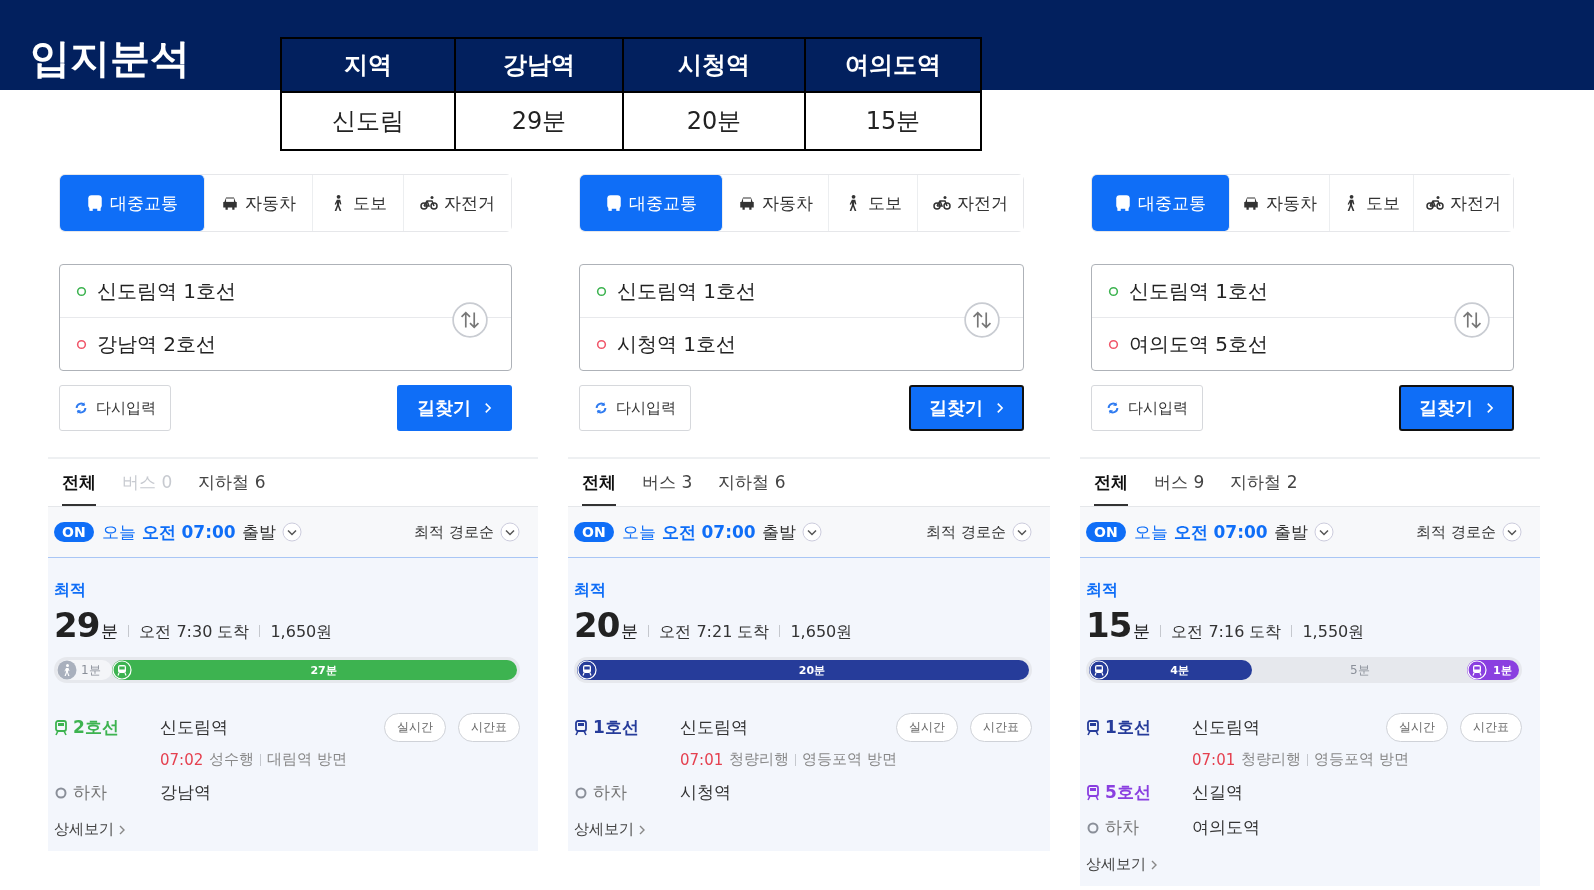  Describe the element at coordinates (590, 590) in the screenshot. I see `best-route-label: 최적` at that location.